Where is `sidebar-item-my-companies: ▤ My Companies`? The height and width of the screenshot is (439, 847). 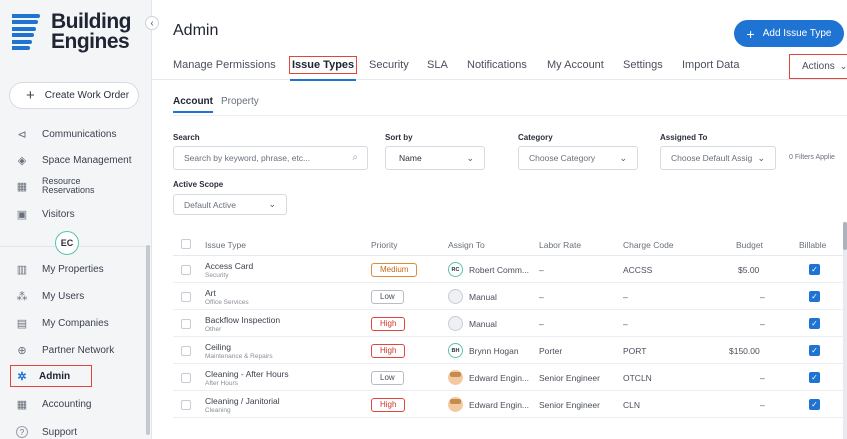 sidebar-item-my-companies: ▤ My Companies is located at coordinates (75, 323).